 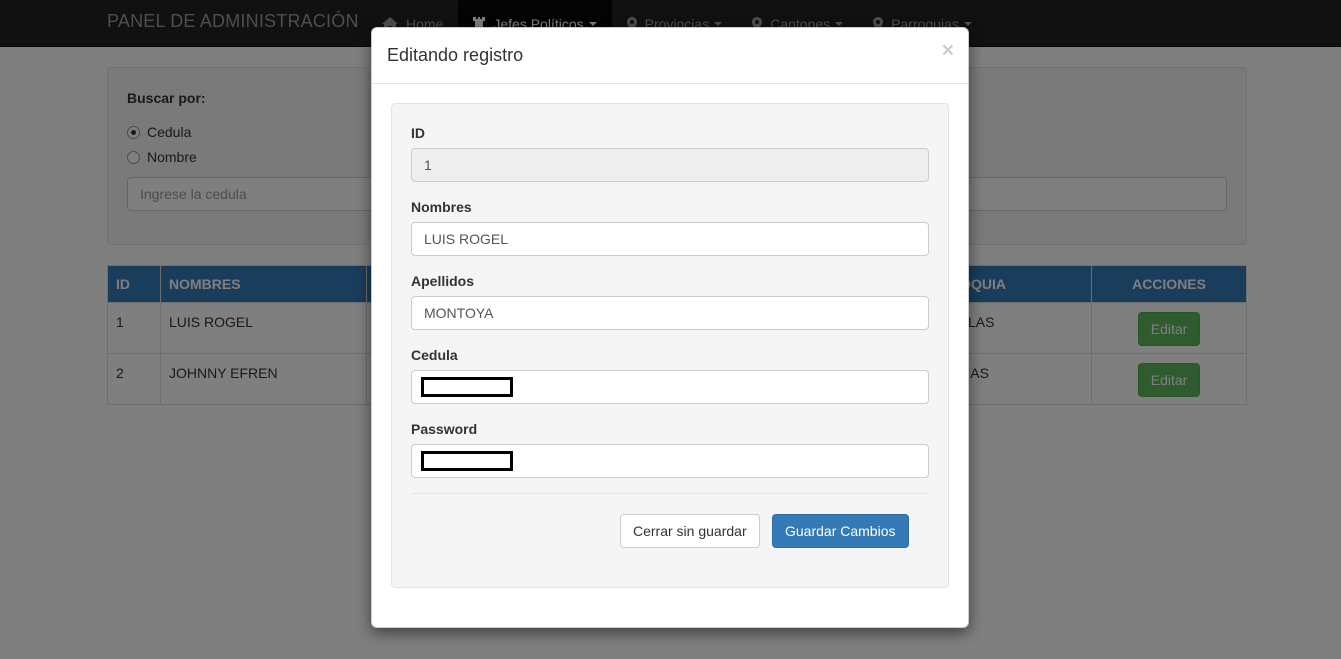 I want to click on cedula-field, so click(x=670, y=387).